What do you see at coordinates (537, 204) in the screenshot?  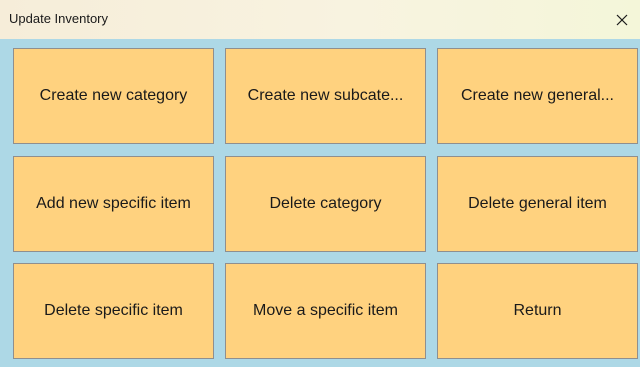 I see `delete-general-item-button: Delete general item` at bounding box center [537, 204].